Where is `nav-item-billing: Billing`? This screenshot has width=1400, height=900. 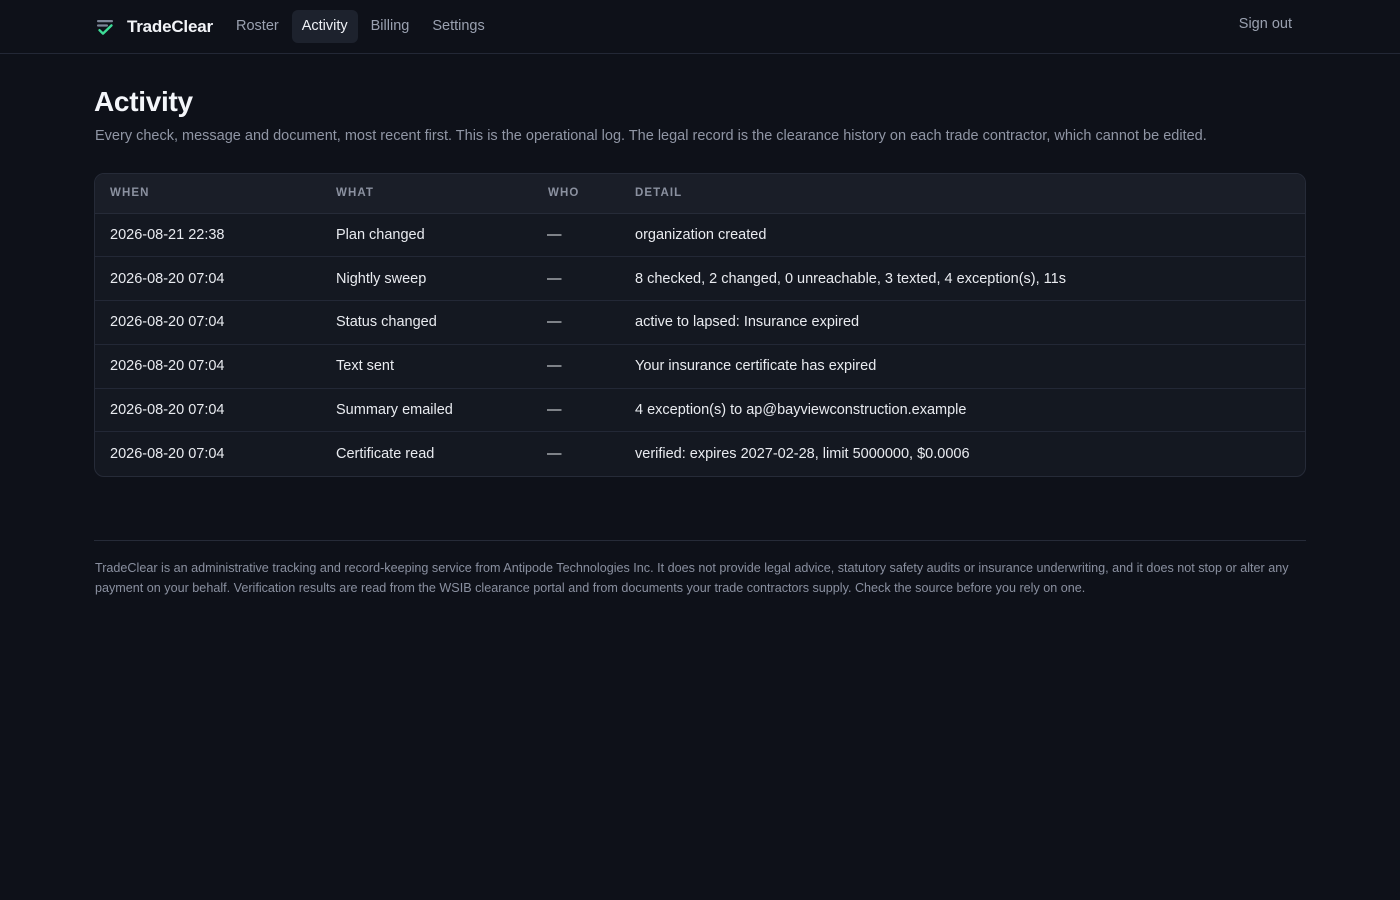 nav-item-billing: Billing is located at coordinates (390, 26).